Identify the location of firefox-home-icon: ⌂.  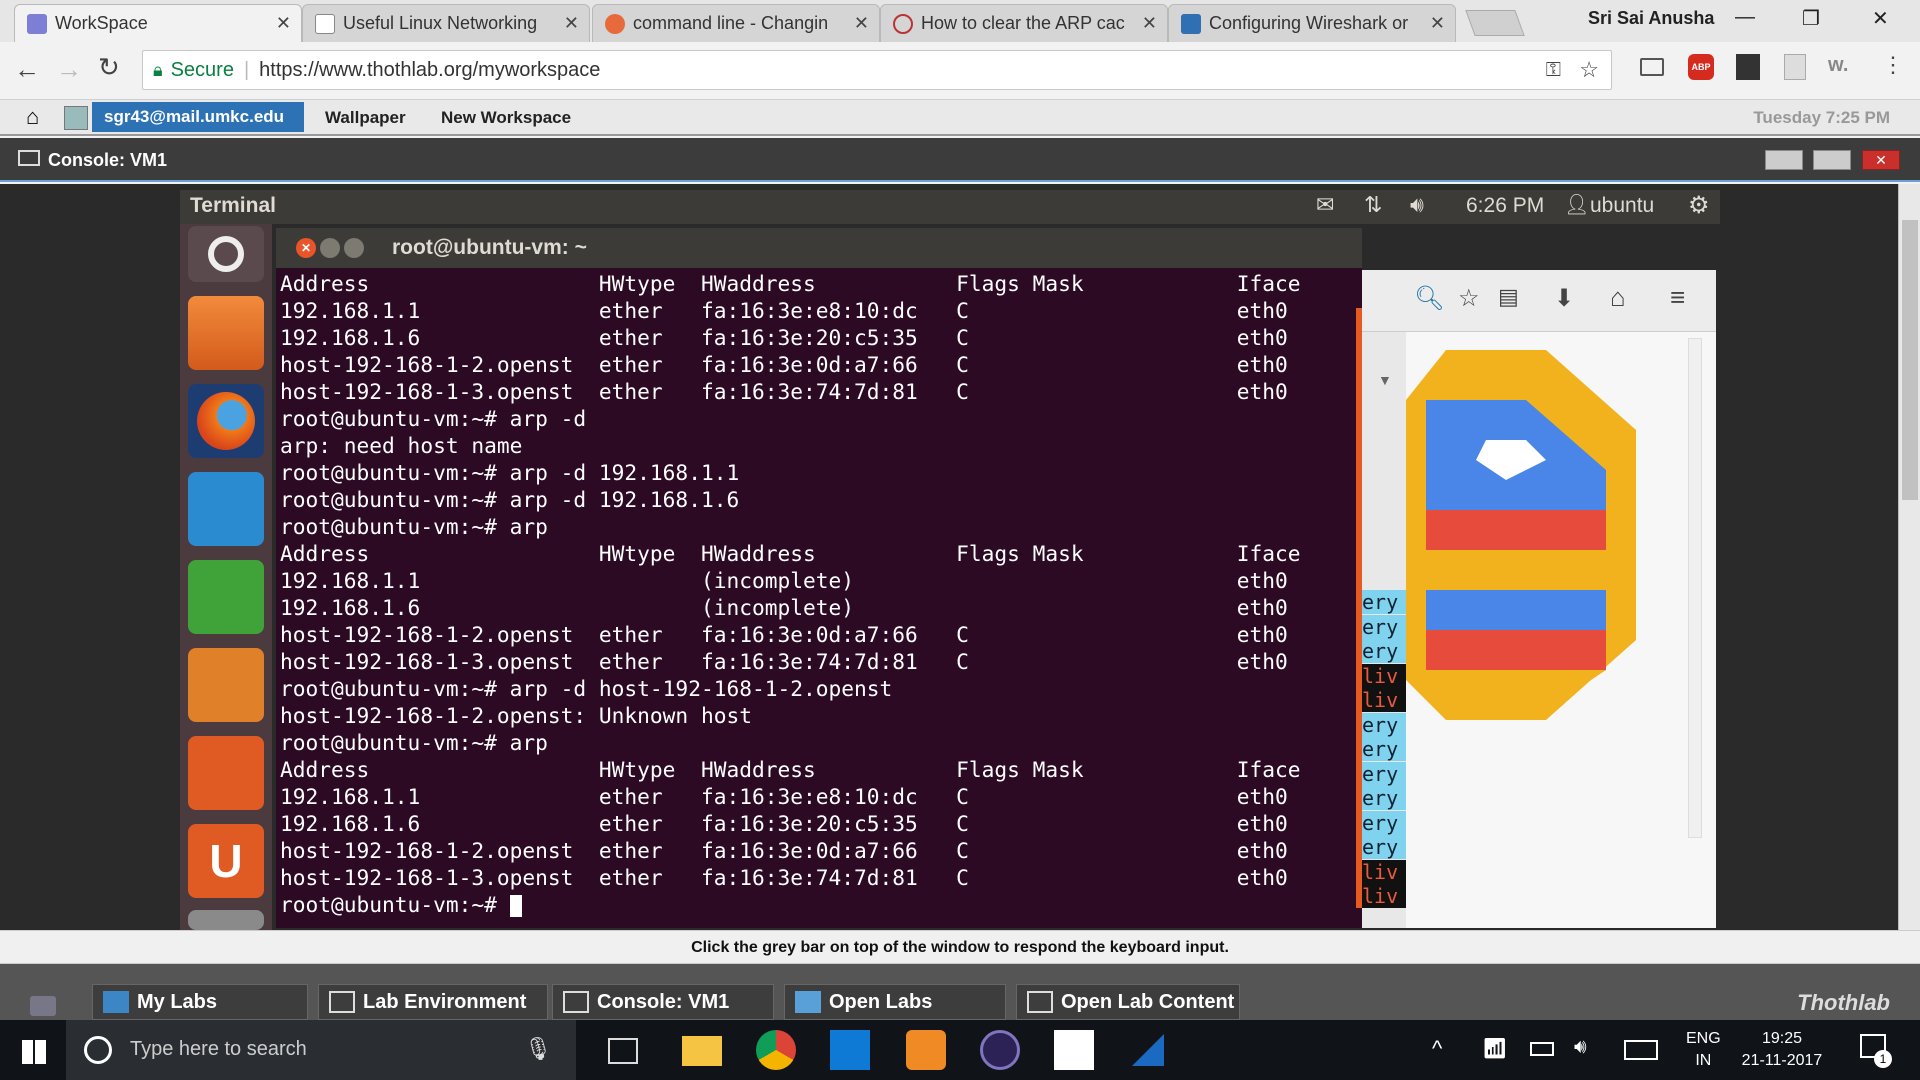
(1618, 297).